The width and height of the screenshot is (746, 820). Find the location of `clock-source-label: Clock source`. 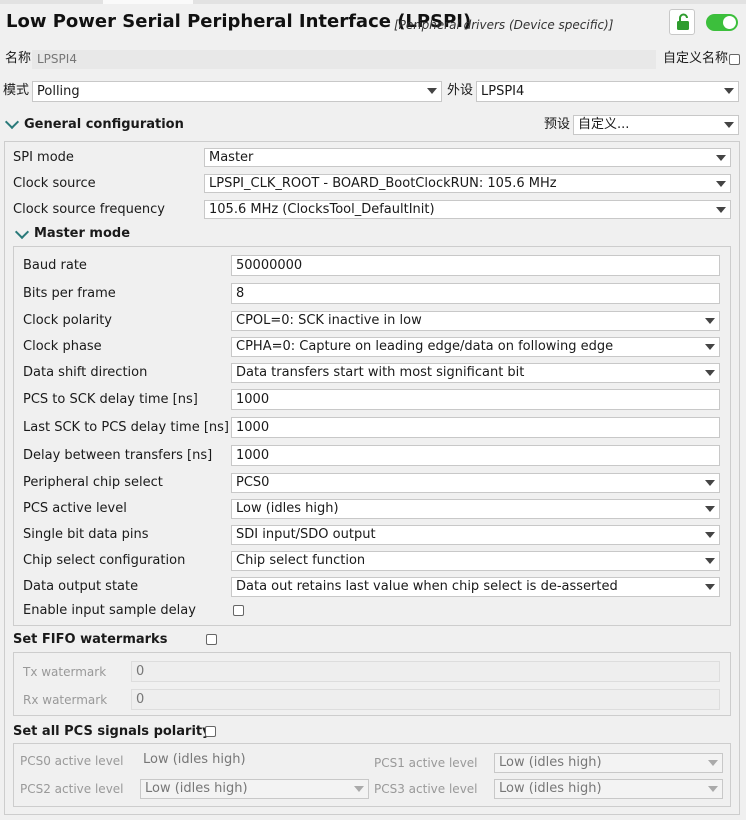

clock-source-label: Clock source is located at coordinates (54, 183).